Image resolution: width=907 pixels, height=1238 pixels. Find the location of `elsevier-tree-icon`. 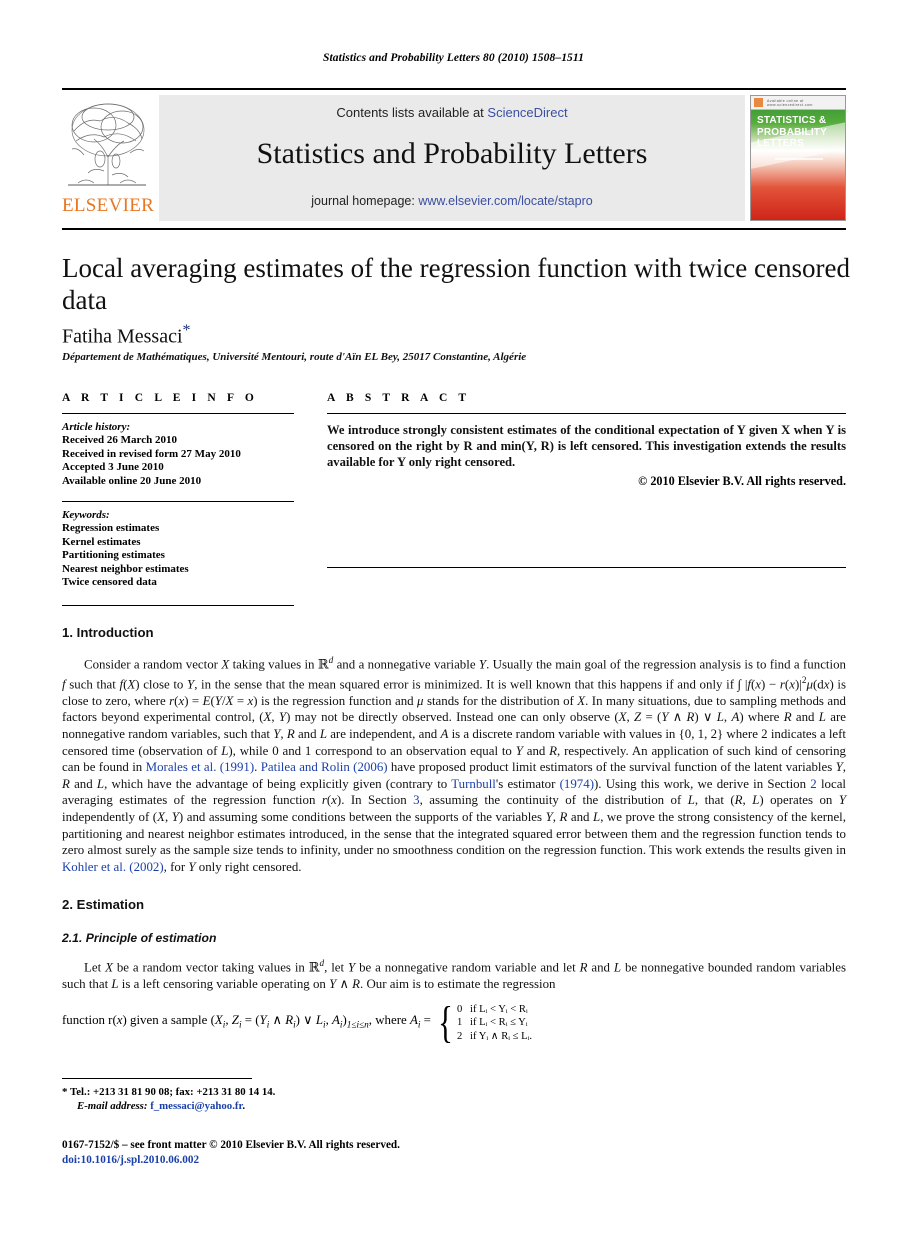

elsevier-tree-icon is located at coordinates (107, 146).